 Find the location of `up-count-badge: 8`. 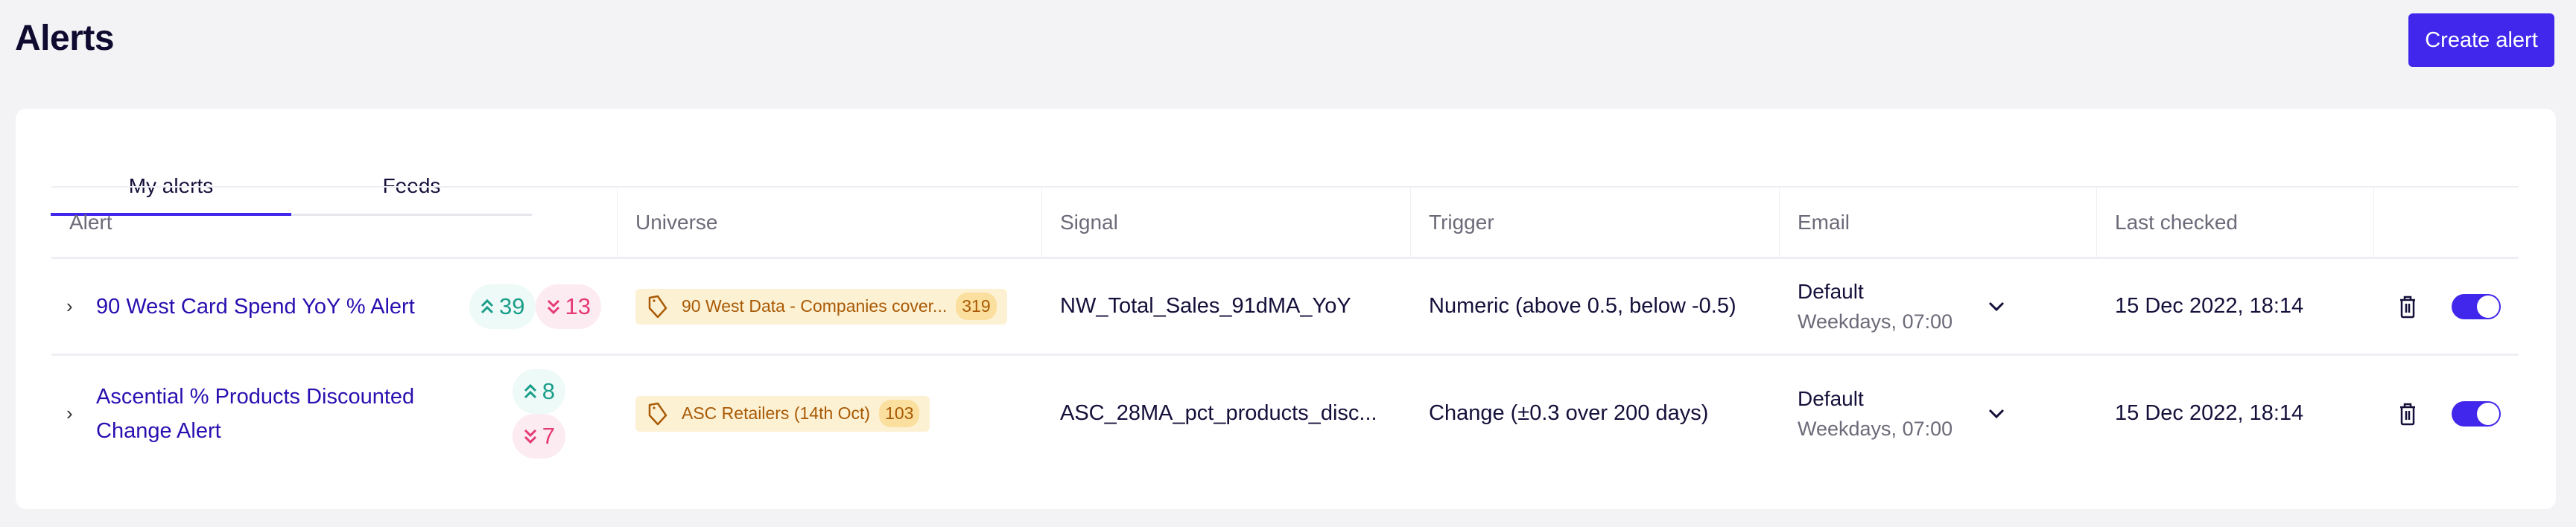

up-count-badge: 8 is located at coordinates (538, 391).